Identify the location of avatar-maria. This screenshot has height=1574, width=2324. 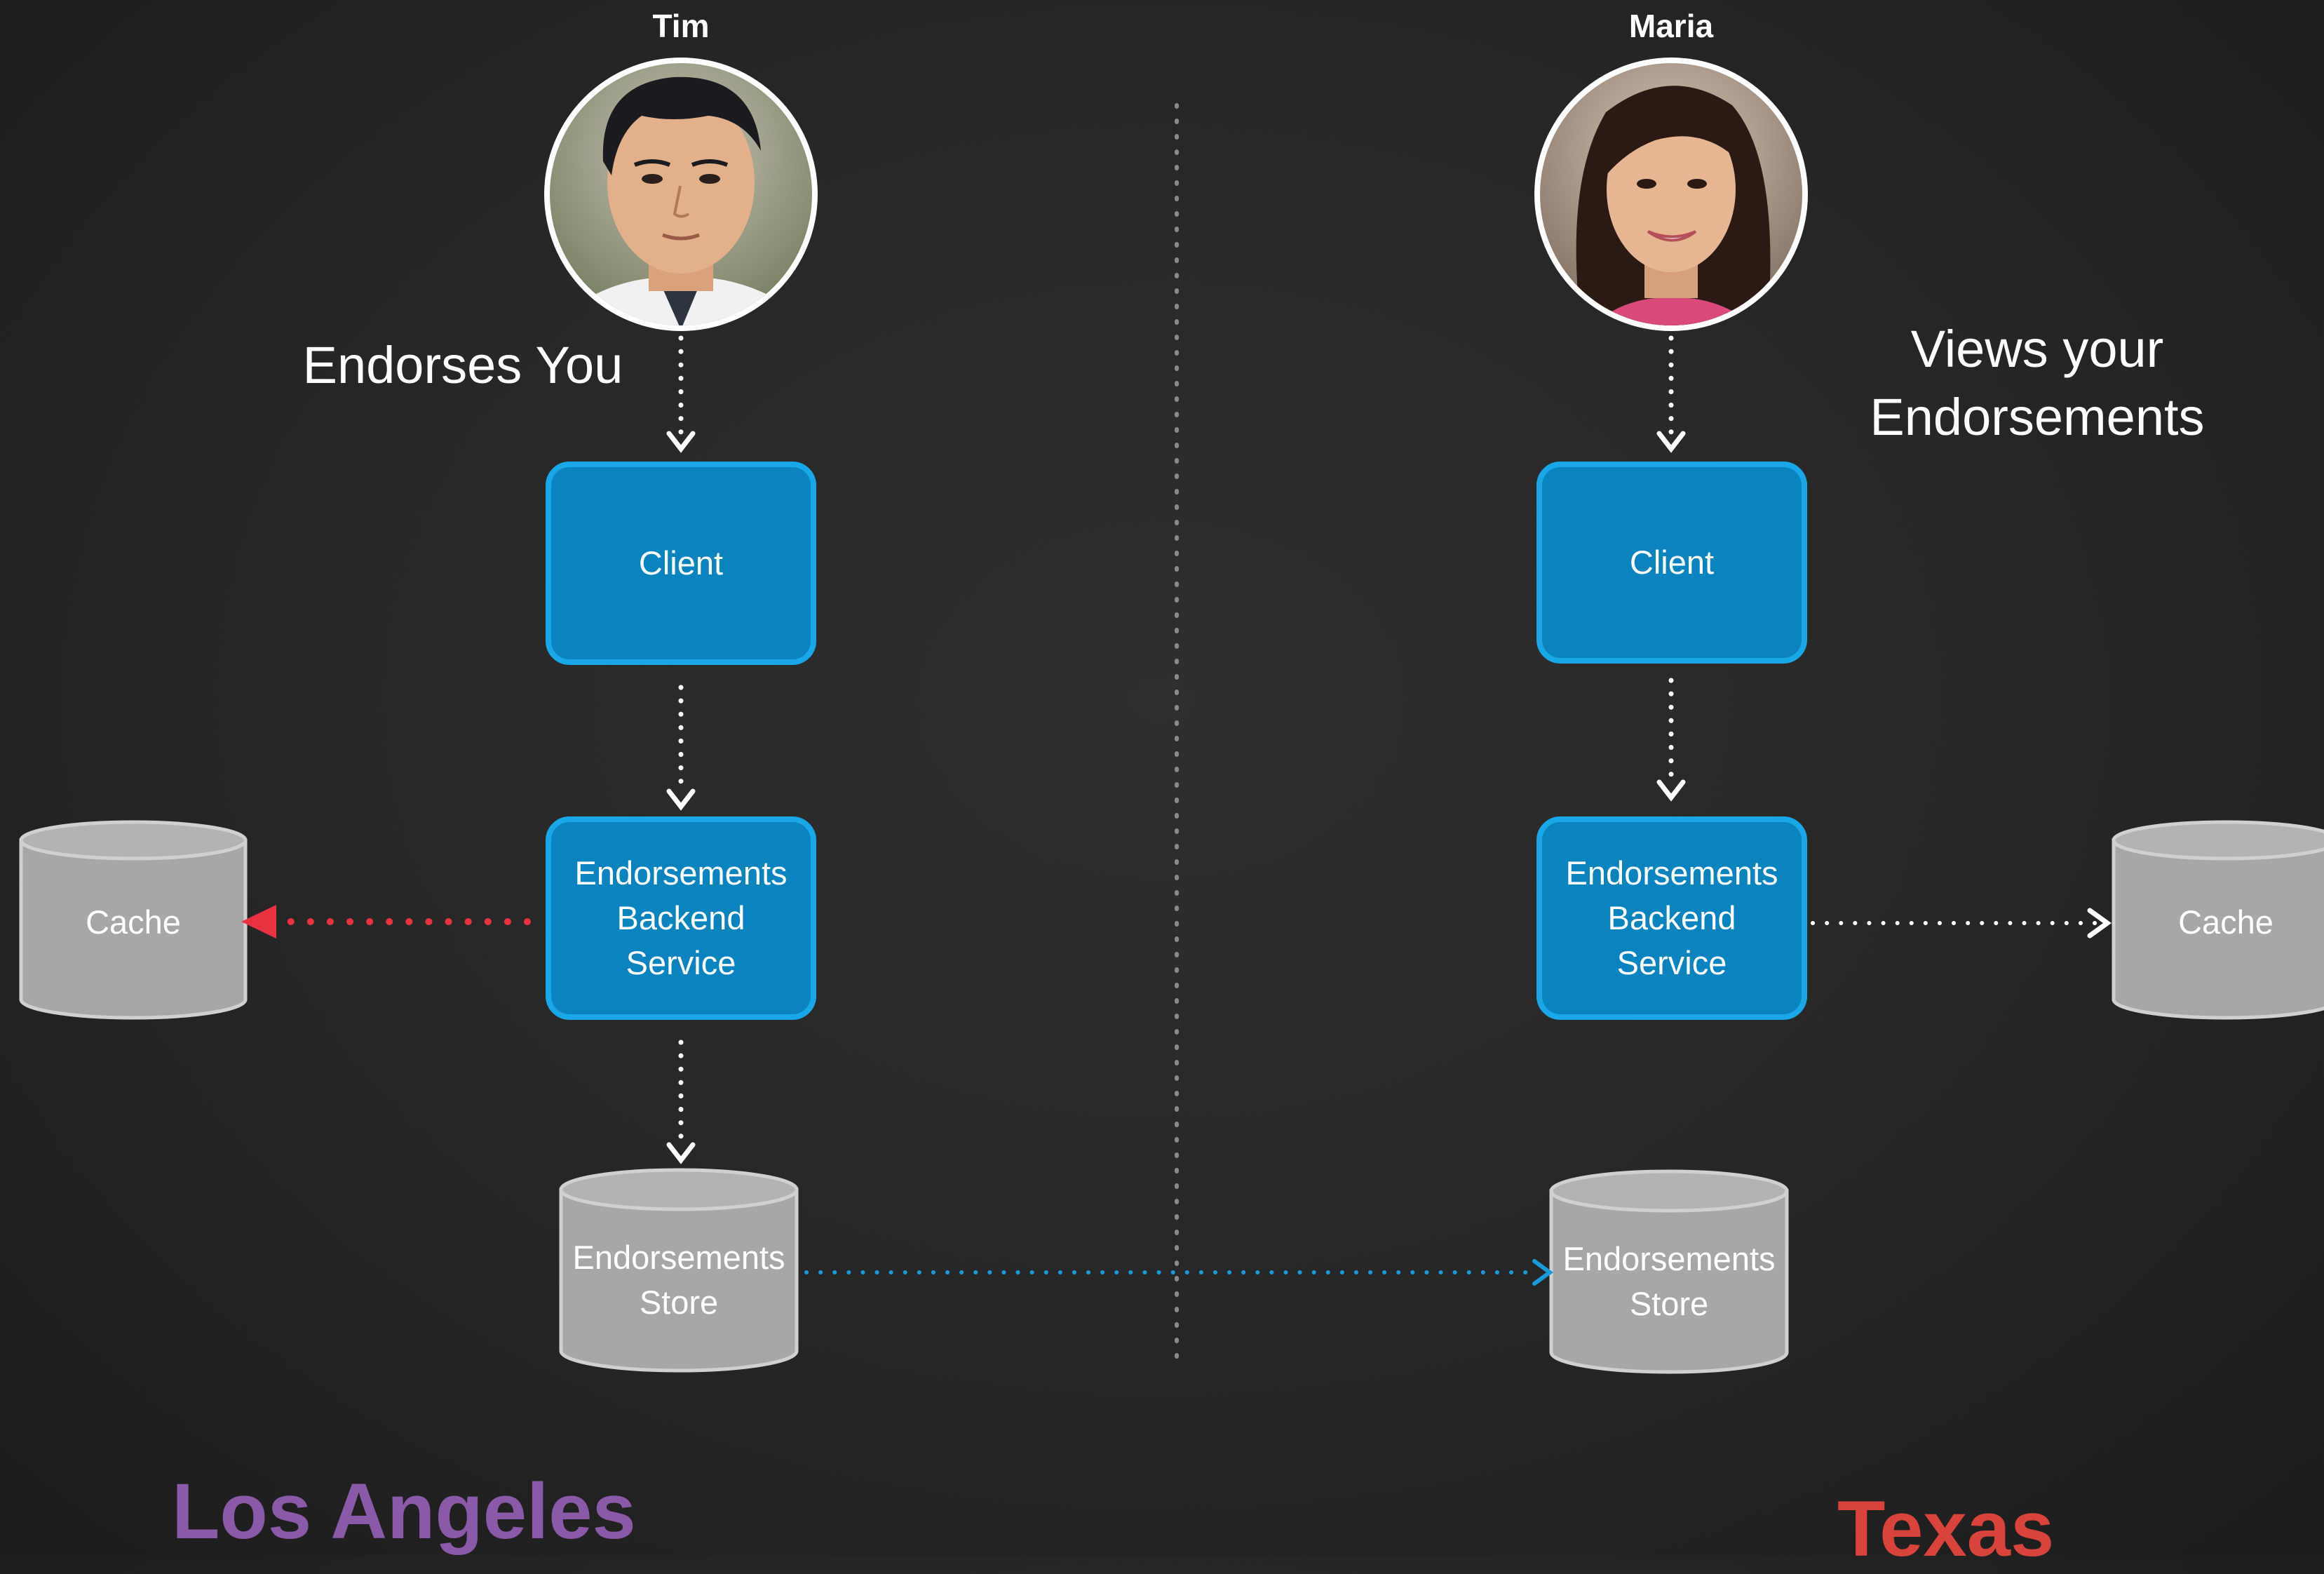
(1671, 194).